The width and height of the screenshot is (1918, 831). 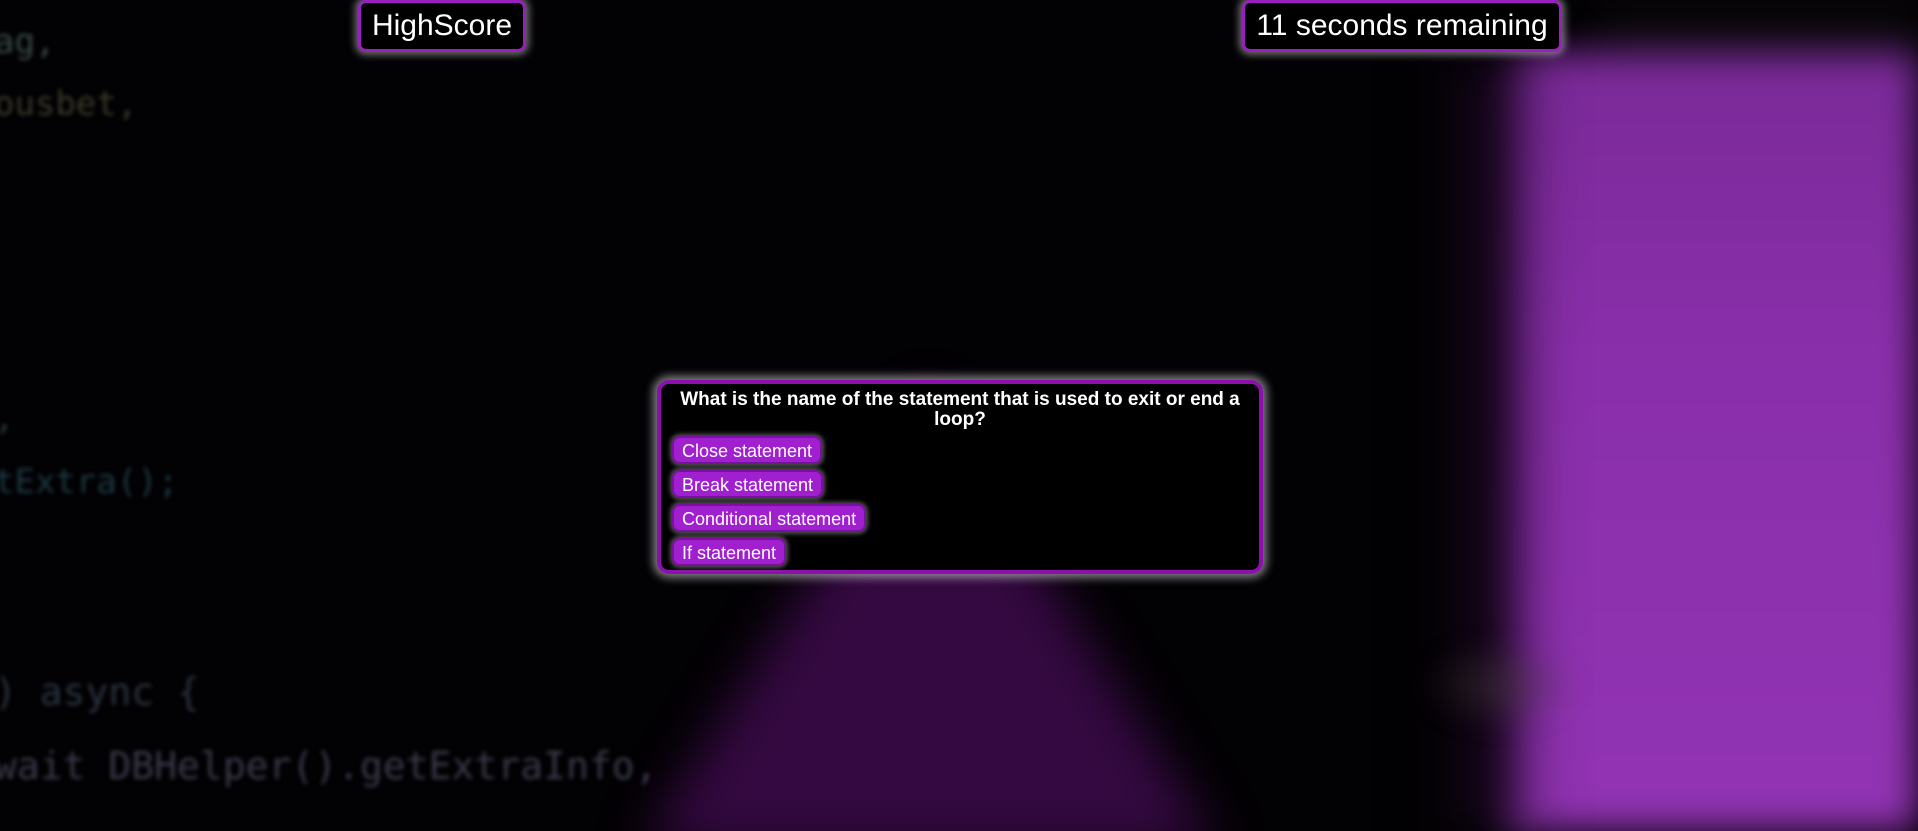 I want to click on highscore-link: HighScore, so click(x=442, y=26).